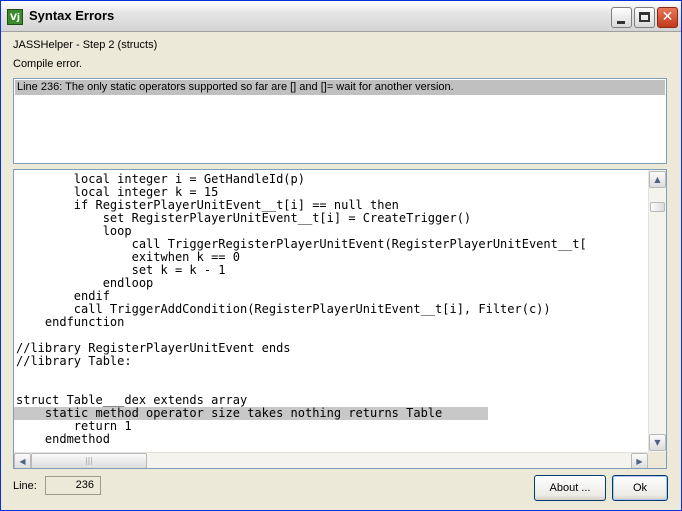 Image resolution: width=682 pixels, height=511 pixels. I want to click on vertical-scrollbar: ▲ ▼, so click(657, 311).